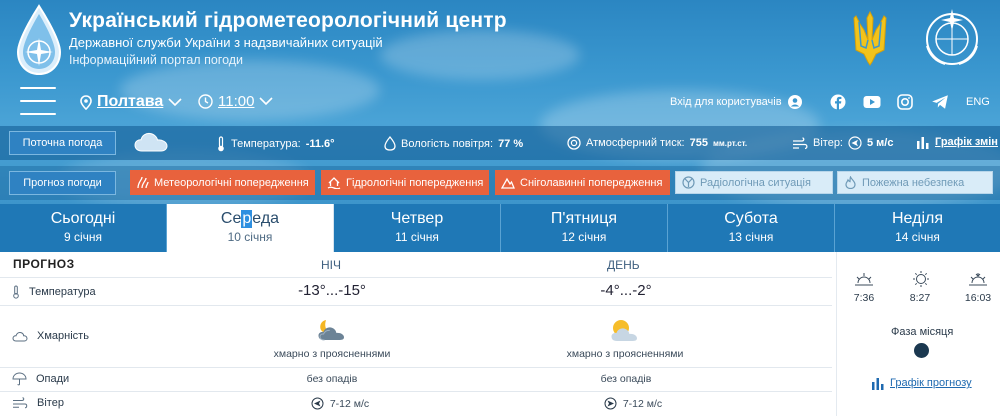  I want to click on clock-icon, so click(205, 101).